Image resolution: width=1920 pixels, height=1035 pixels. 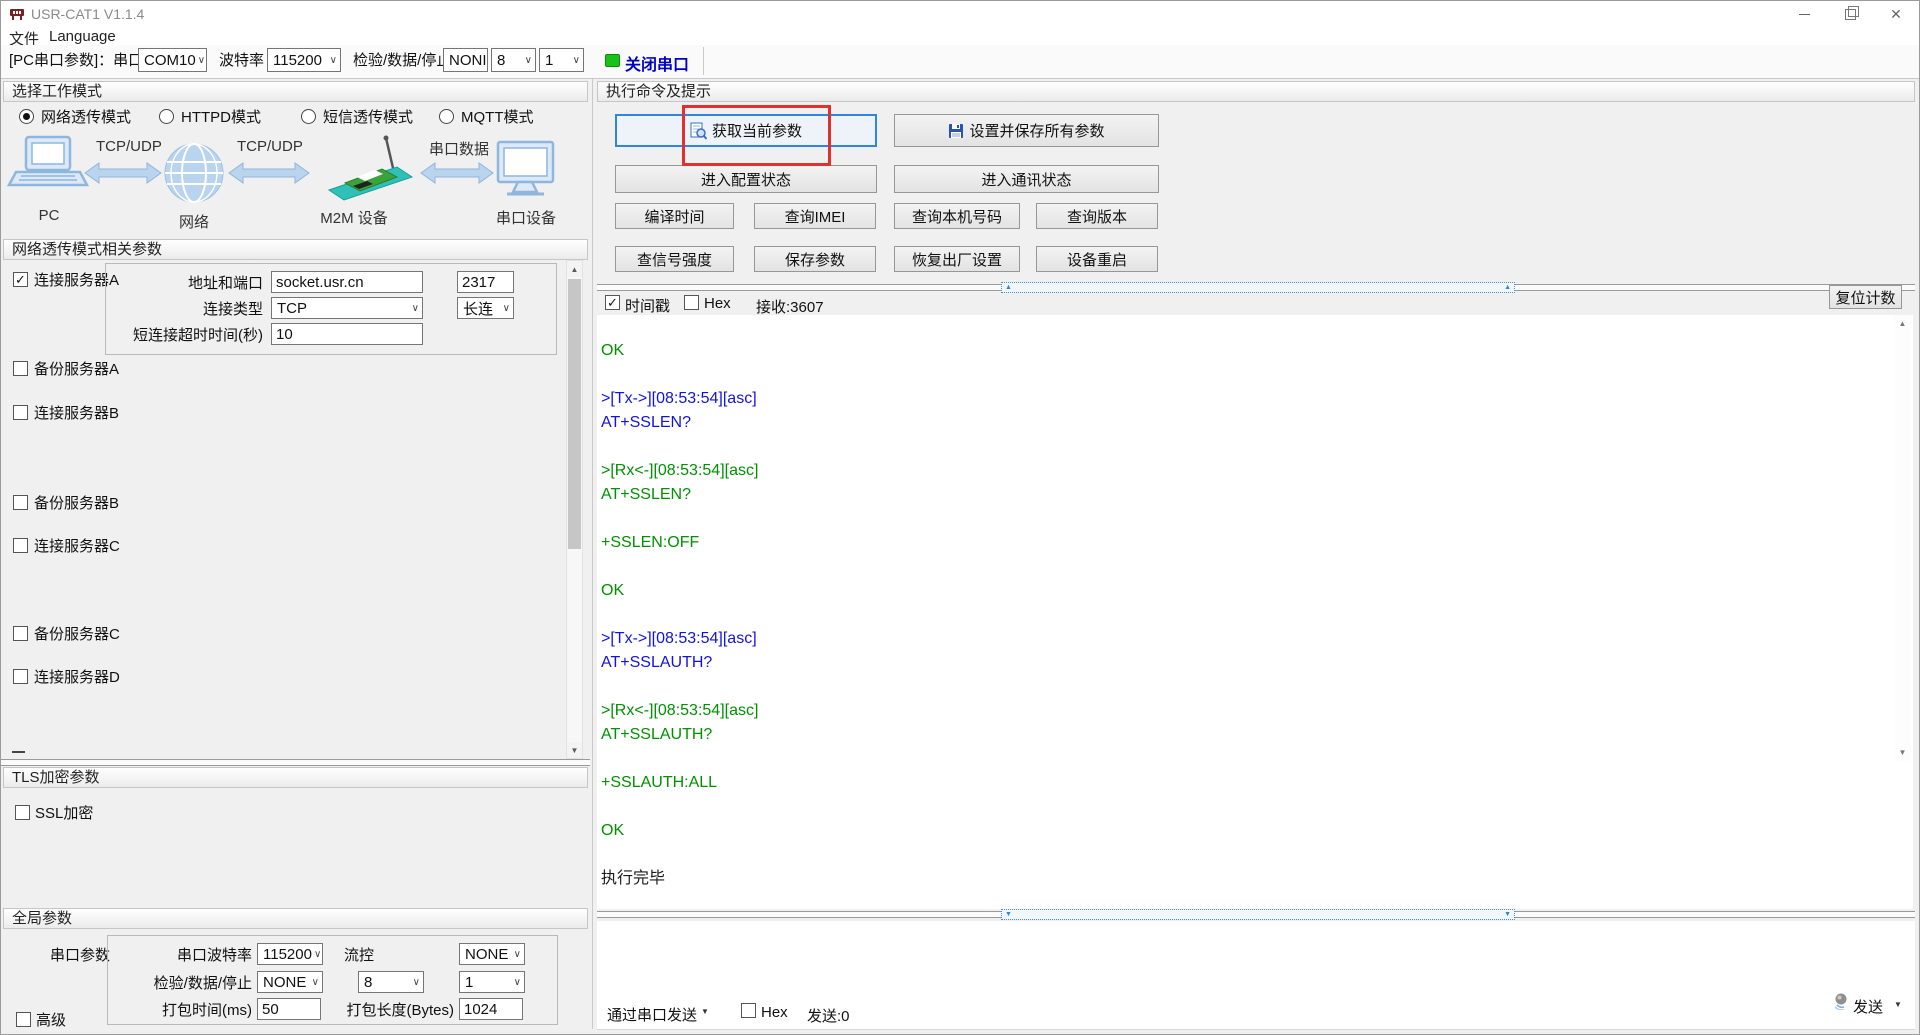 What do you see at coordinates (657, 662) in the screenshot?
I see `log-line: AT+SSLAUTH?` at bounding box center [657, 662].